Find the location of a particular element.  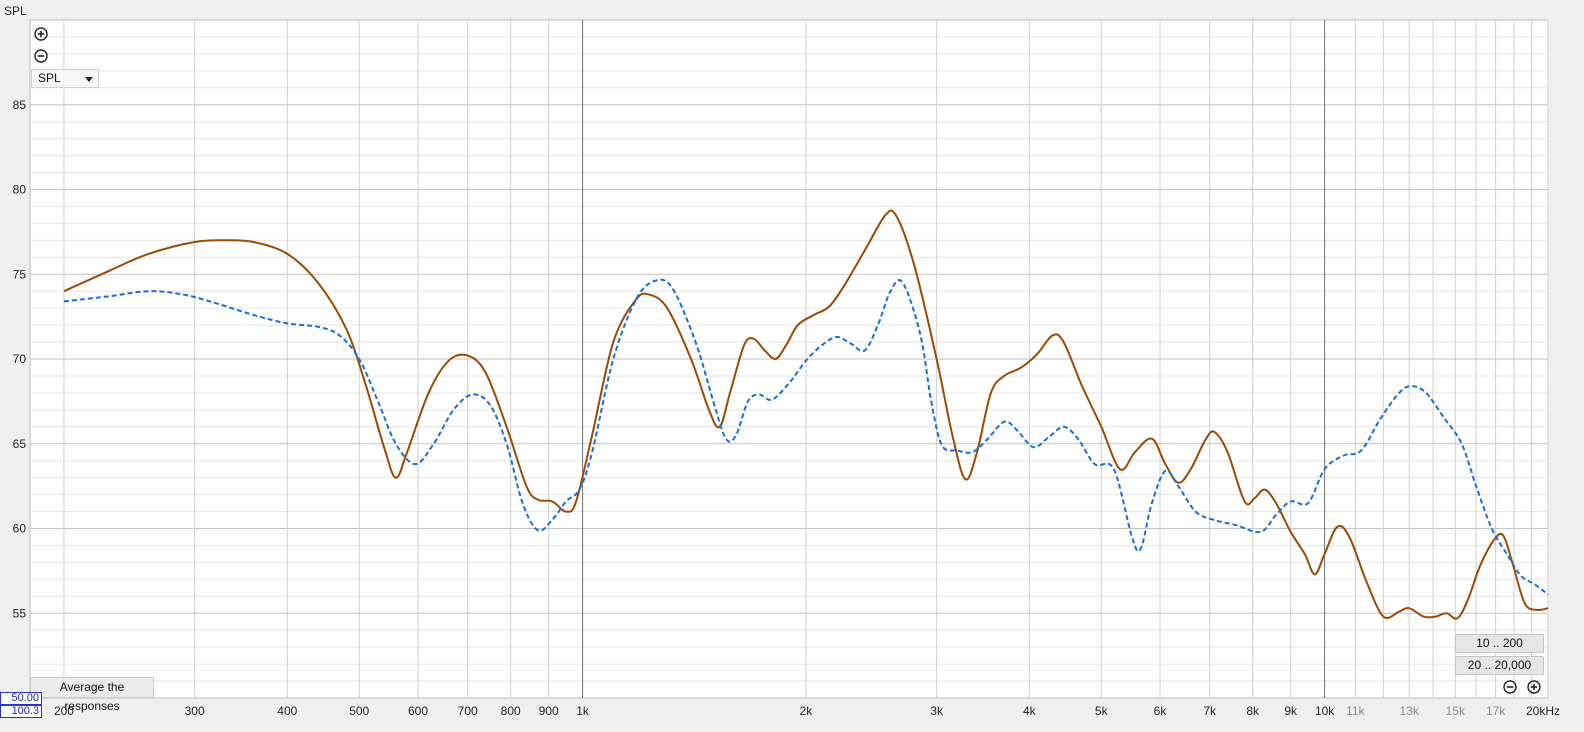

y-tick-labels: 55 60 65 70 75 80 85 is located at coordinates (20, 359).